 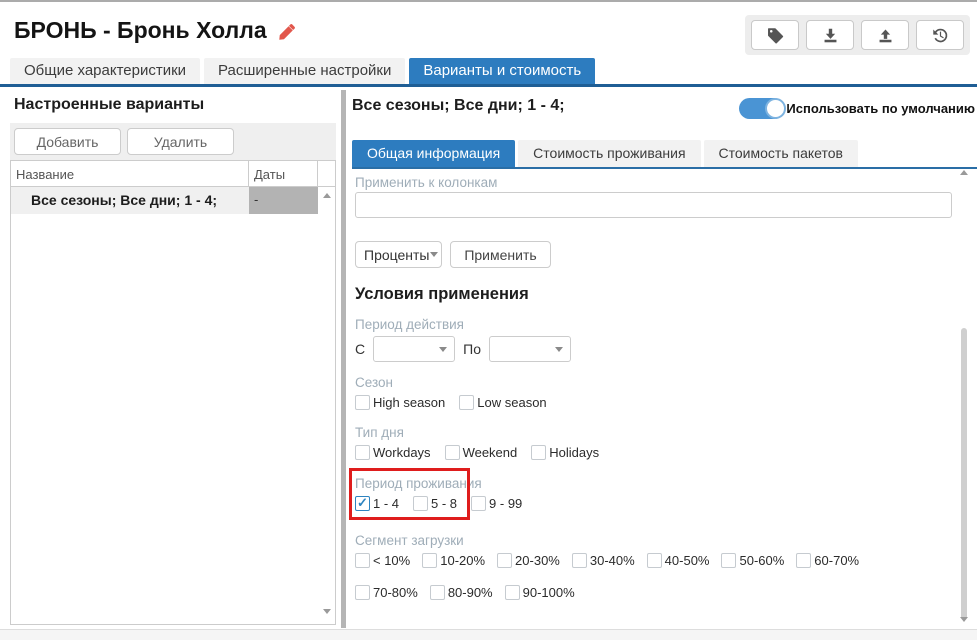 I want to click on table-scrollbar-down, so click(x=327, y=611).